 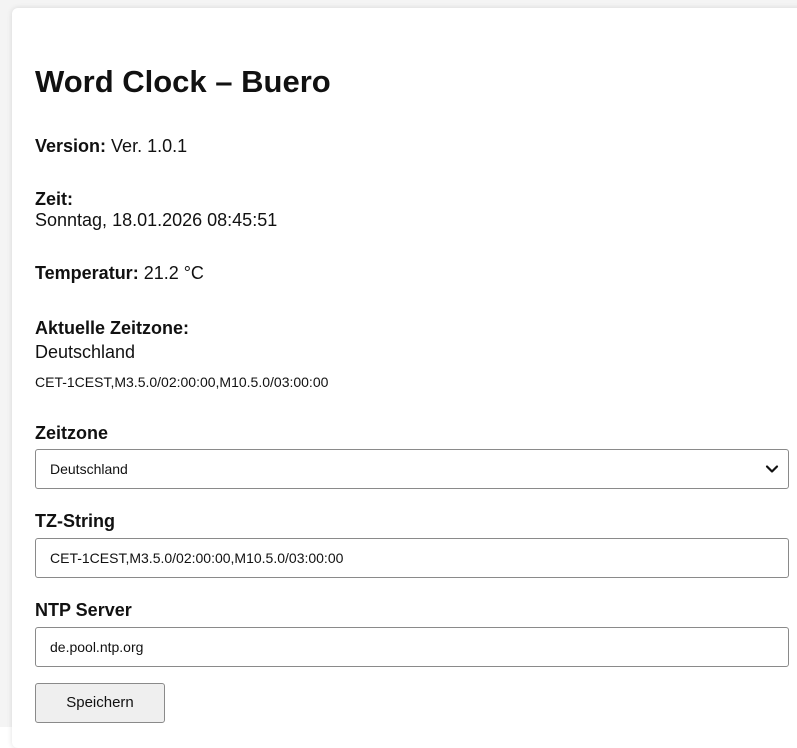 I want to click on timezone-label: Zeitzone, so click(x=72, y=433).